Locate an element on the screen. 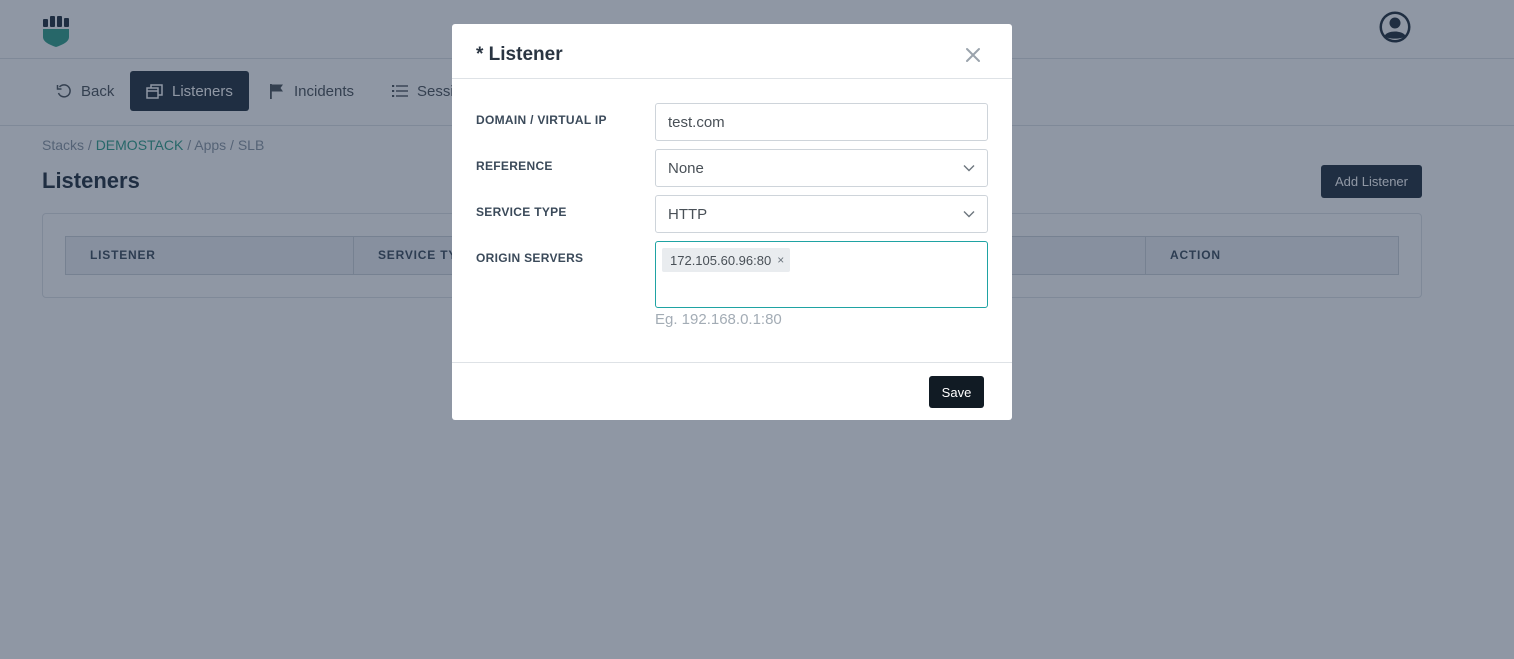 The image size is (1514, 659). close-button is located at coordinates (973, 55).